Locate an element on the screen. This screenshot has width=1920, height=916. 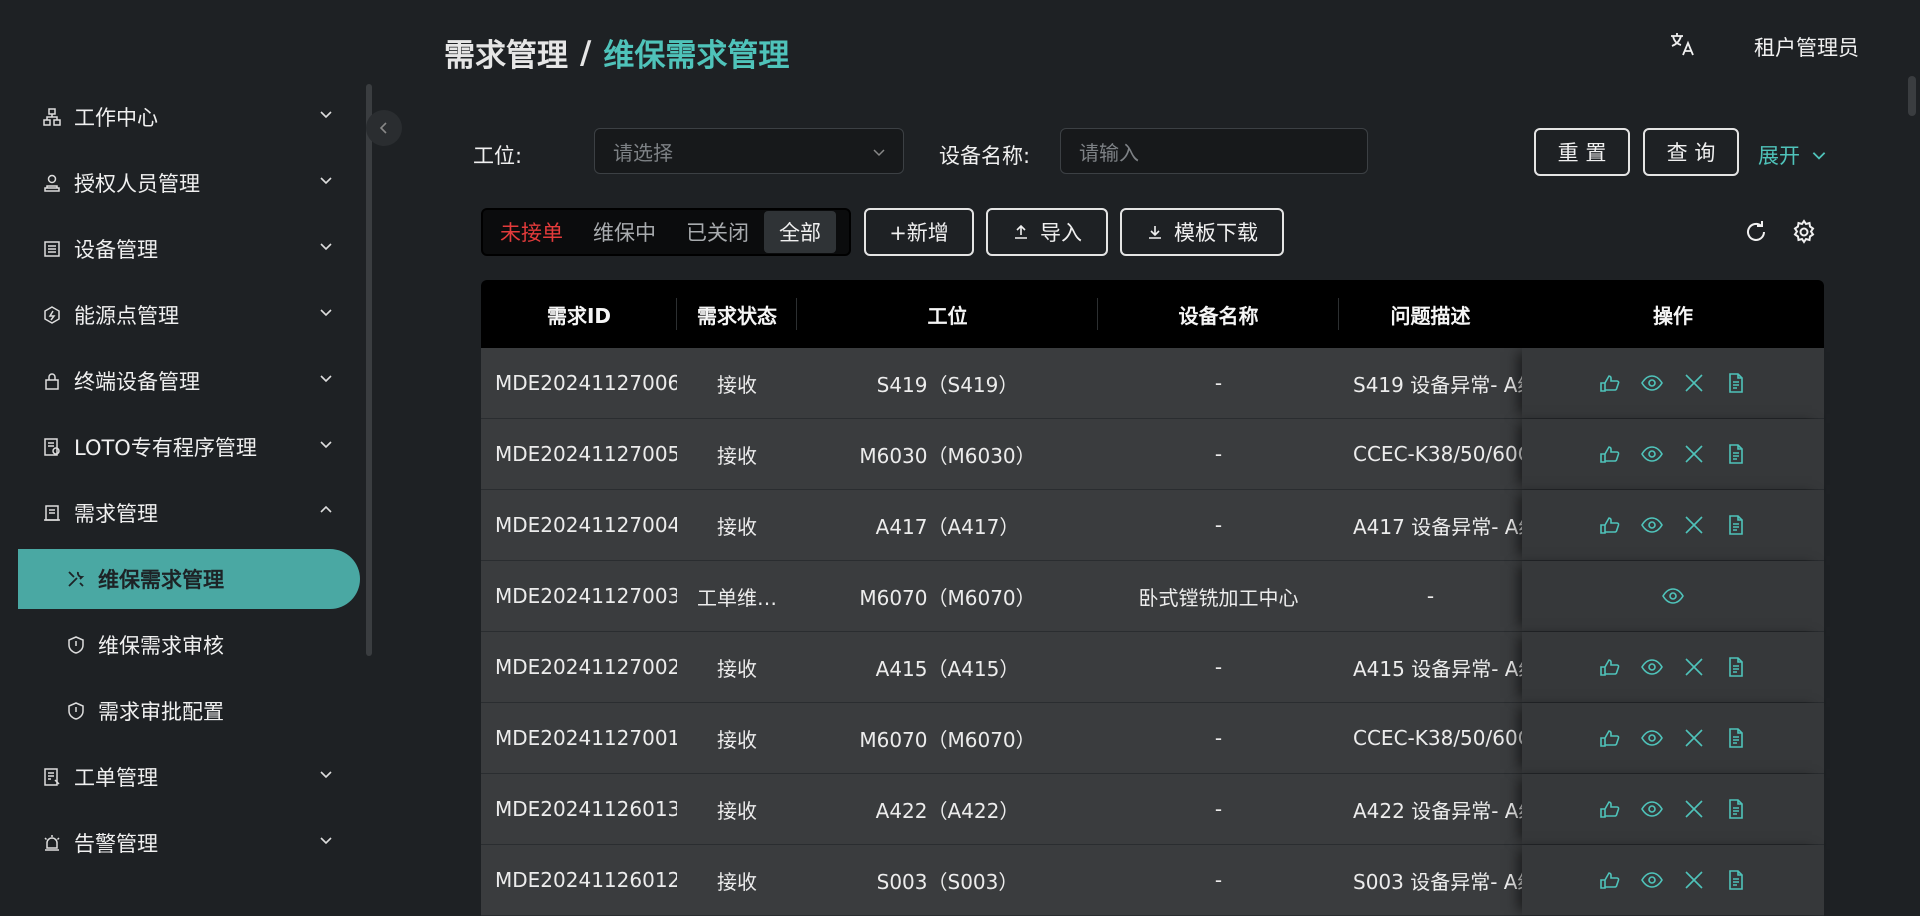
device-name-label: 设备名称: is located at coordinates (985, 156).